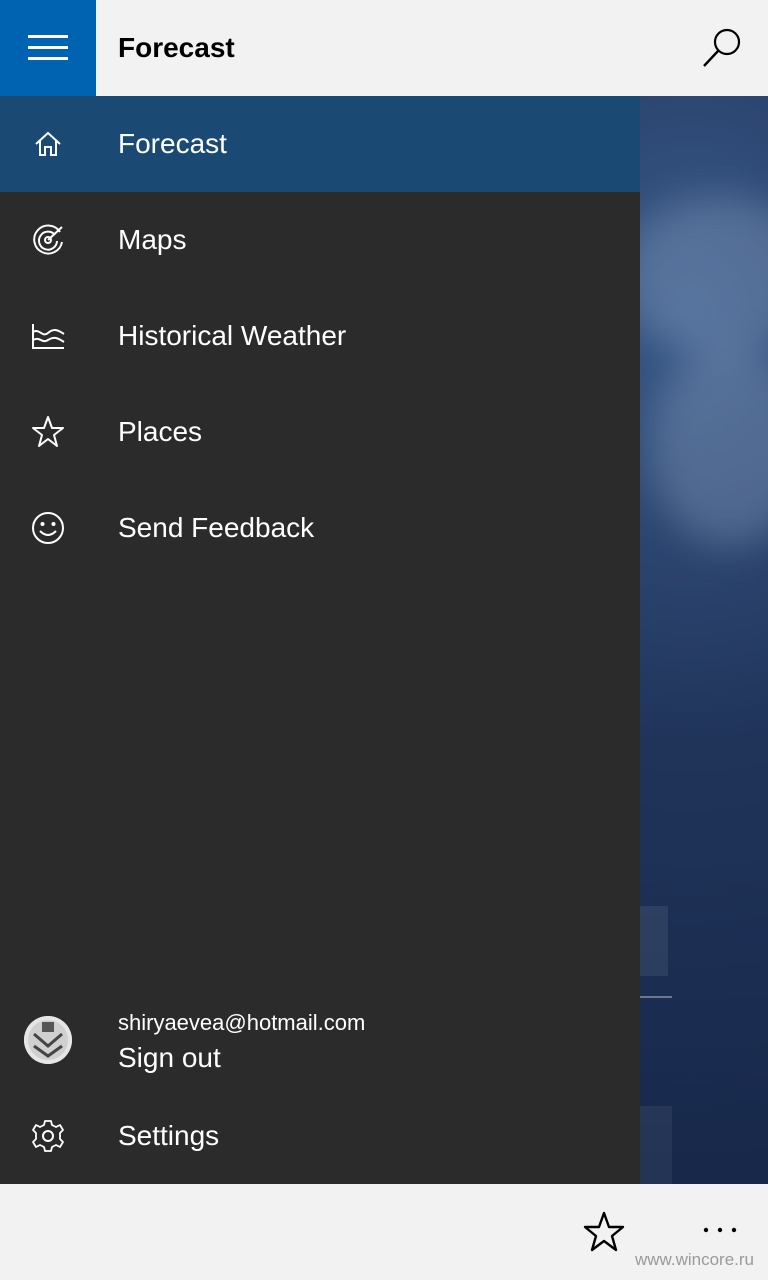  Describe the element at coordinates (722, 48) in the screenshot. I see `search-button` at that location.